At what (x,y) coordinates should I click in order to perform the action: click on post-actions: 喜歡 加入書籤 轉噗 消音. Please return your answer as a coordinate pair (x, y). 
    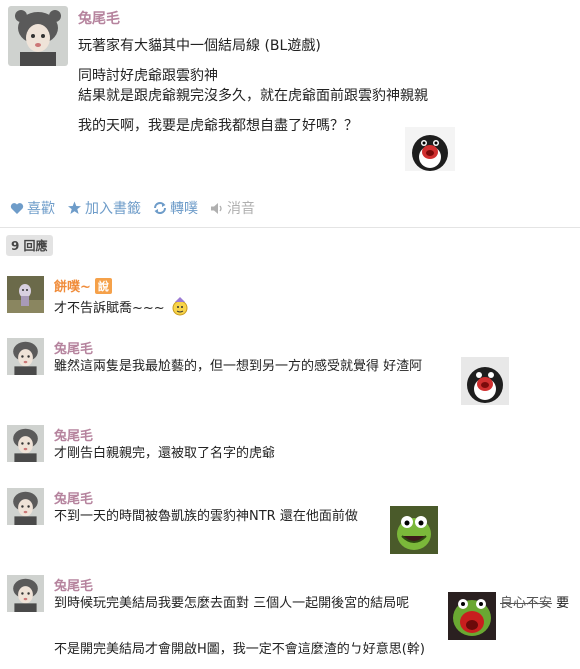
    Looking at the image, I should click on (132, 208).